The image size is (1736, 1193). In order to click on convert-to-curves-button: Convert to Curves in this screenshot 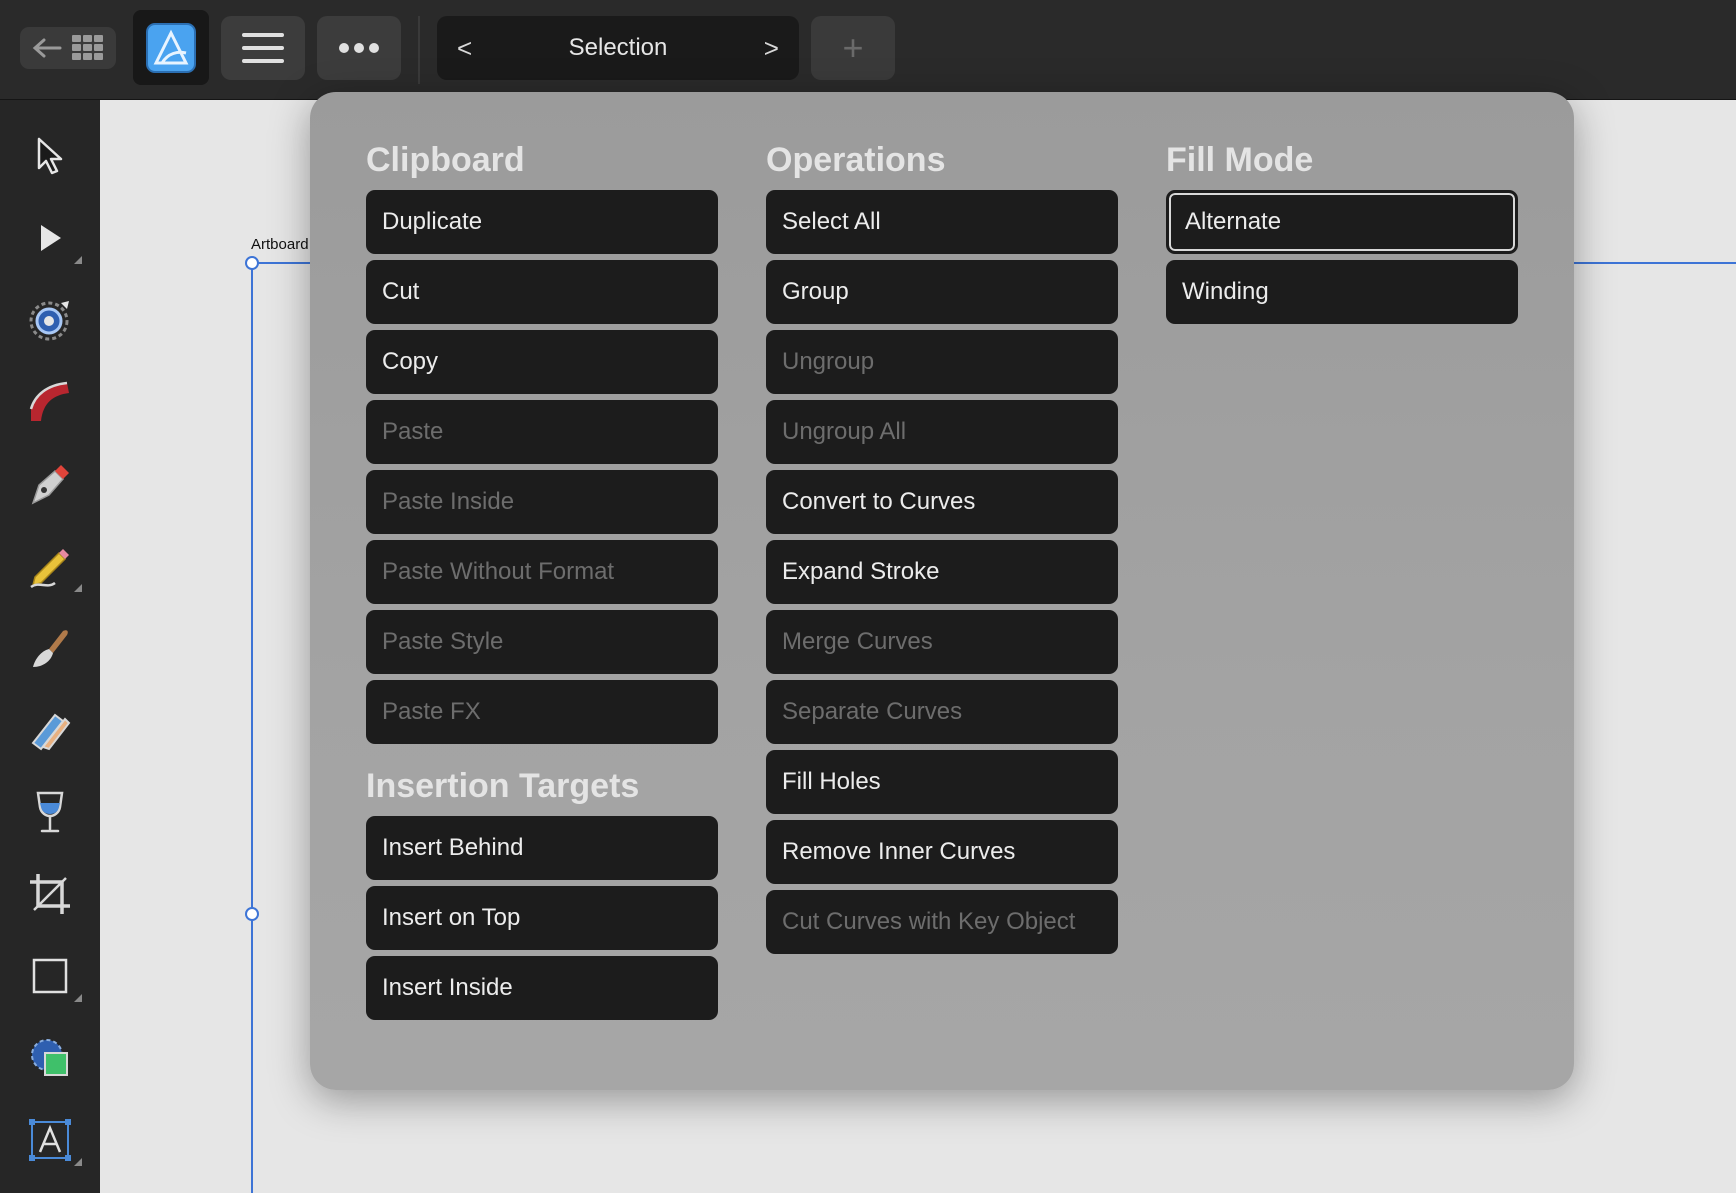, I will do `click(942, 502)`.